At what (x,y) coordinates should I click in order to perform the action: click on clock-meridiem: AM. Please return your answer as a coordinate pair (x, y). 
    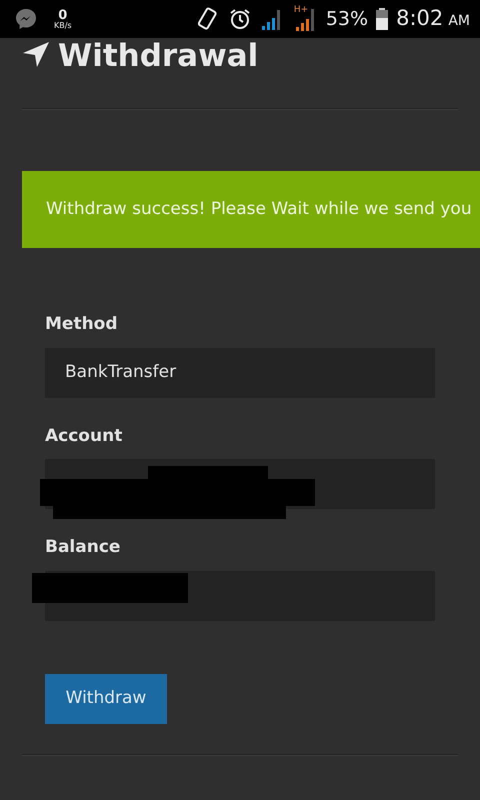
    Looking at the image, I should click on (459, 21).